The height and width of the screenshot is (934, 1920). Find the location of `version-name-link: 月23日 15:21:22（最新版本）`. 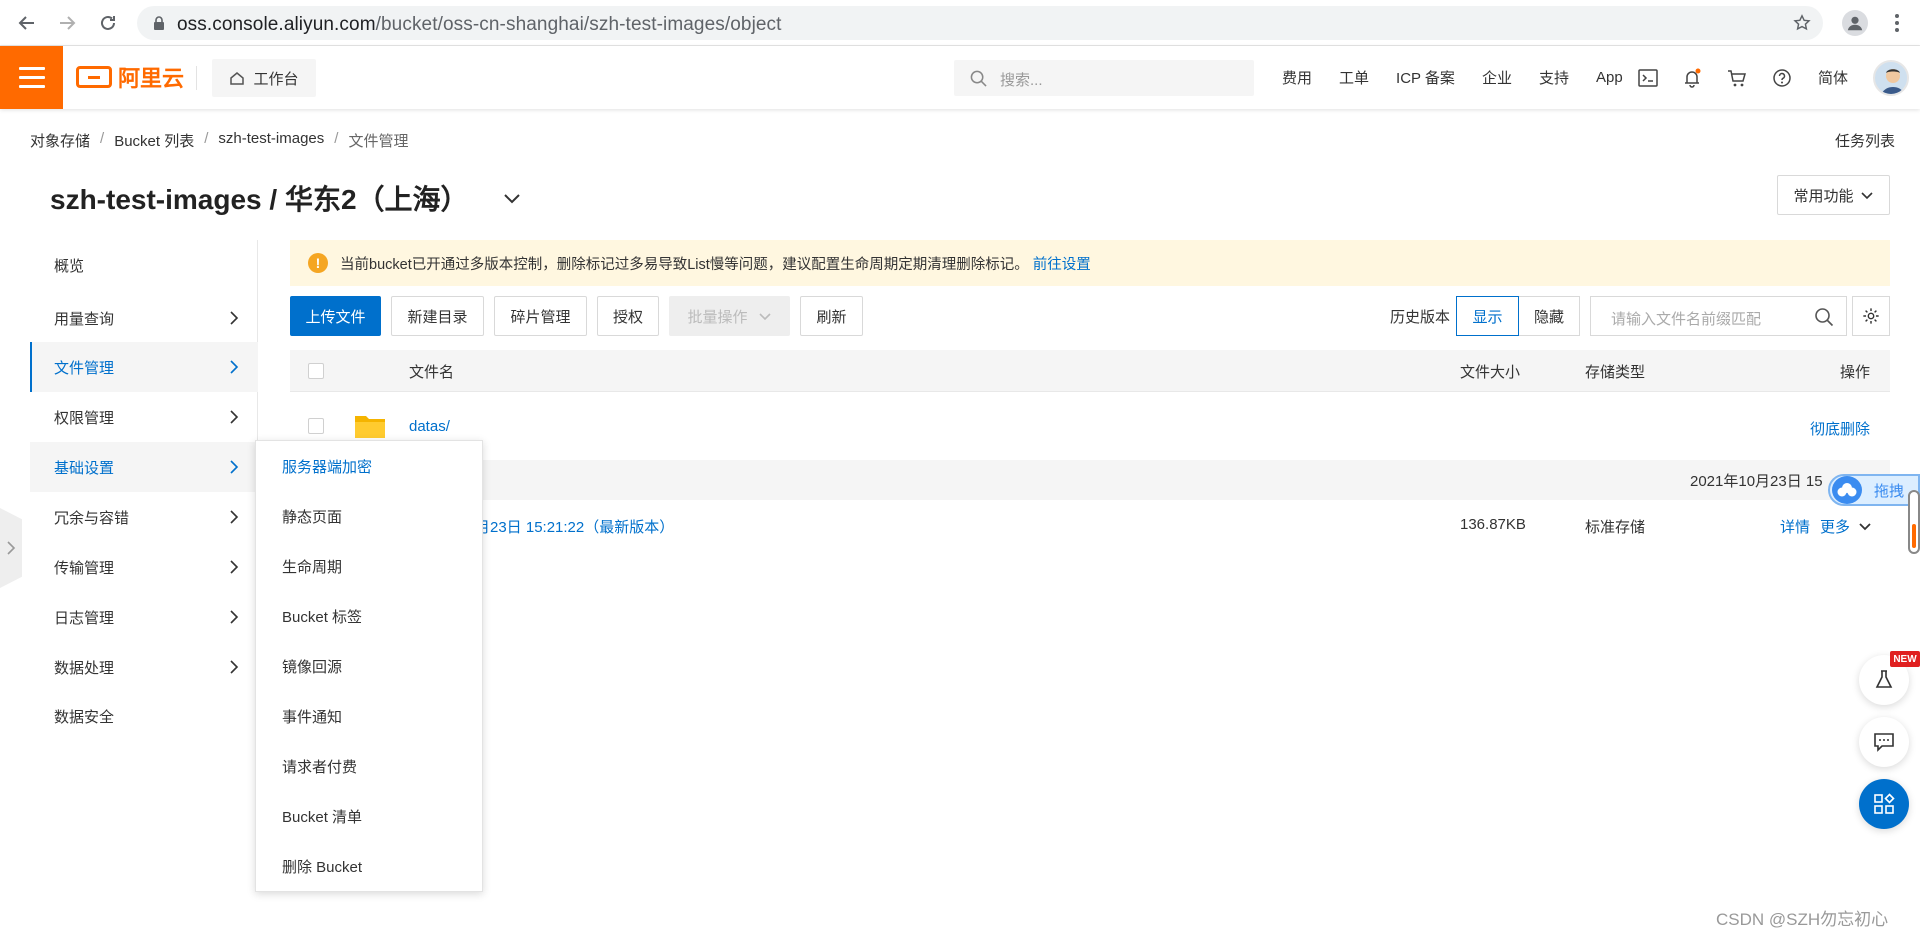

version-name-link: 月23日 15:21:22（最新版本） is located at coordinates (574, 526).